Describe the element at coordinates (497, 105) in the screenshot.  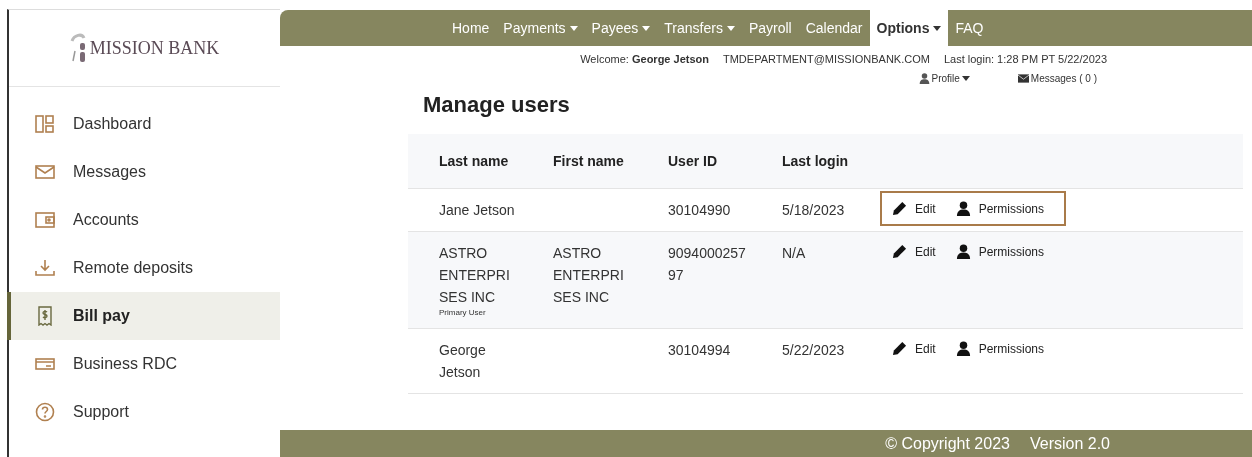
I see `page-title: Manage users` at that location.